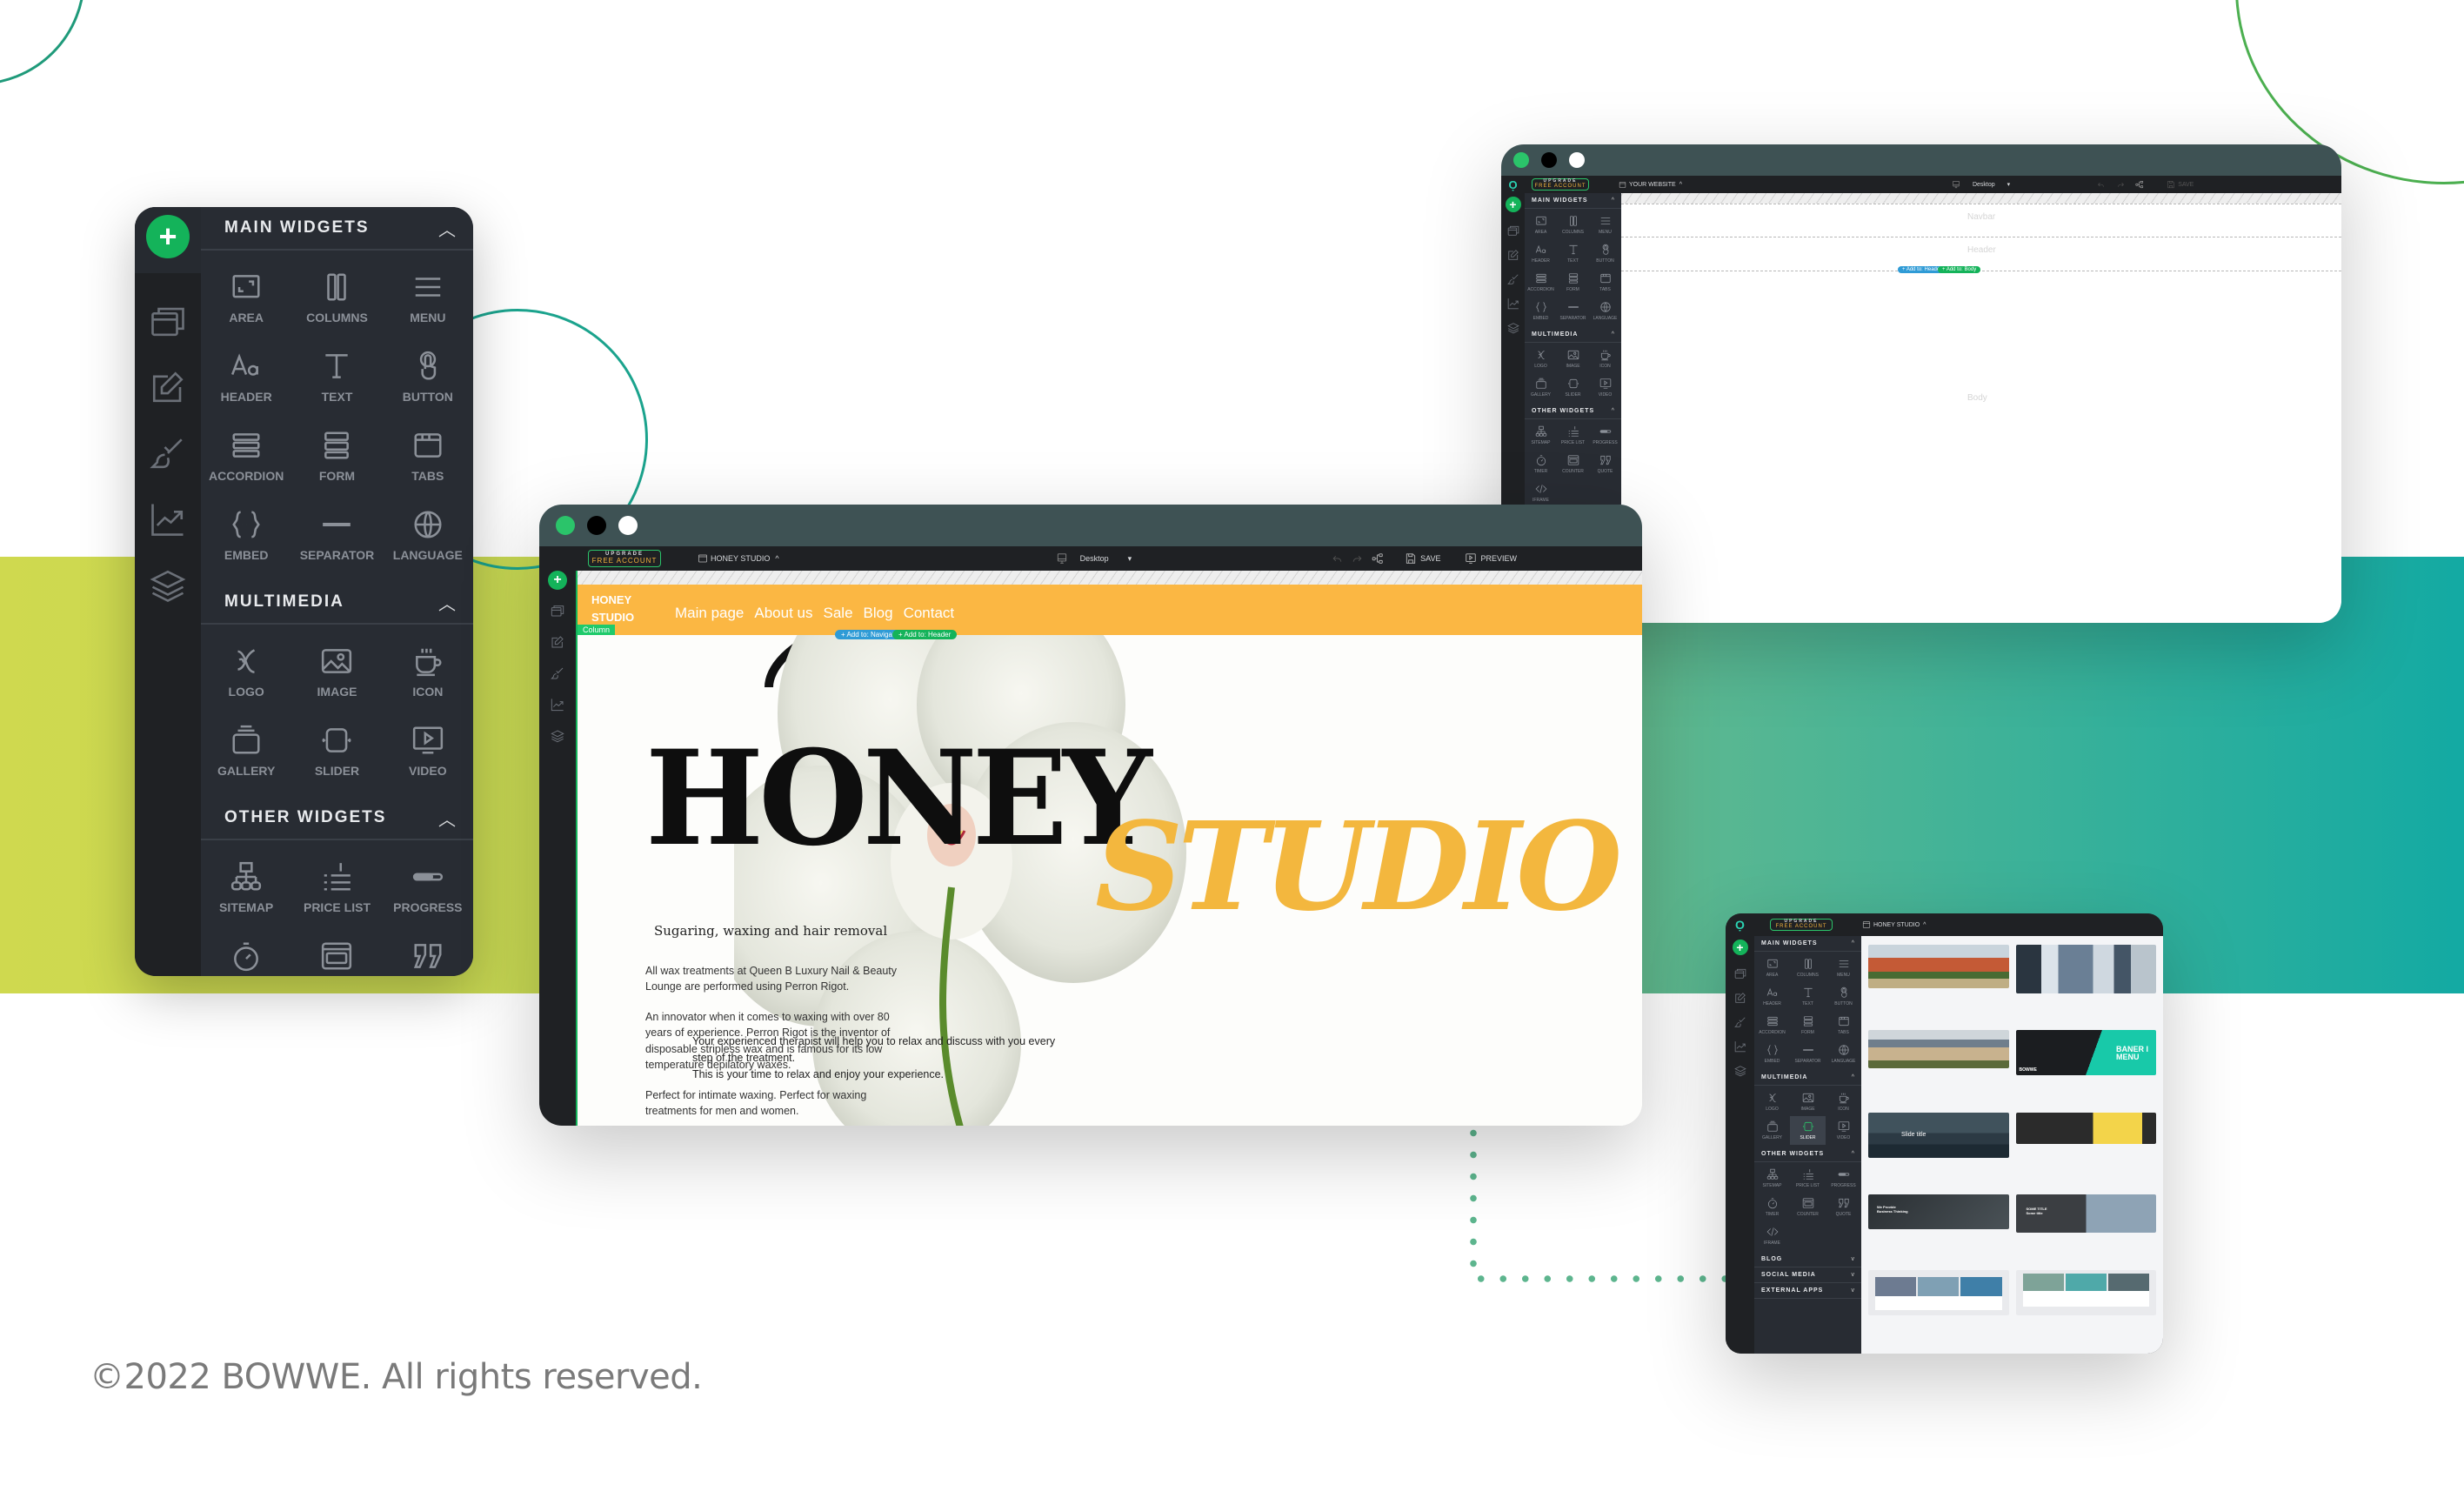  What do you see at coordinates (1471, 558) in the screenshot?
I see `preview-icon` at bounding box center [1471, 558].